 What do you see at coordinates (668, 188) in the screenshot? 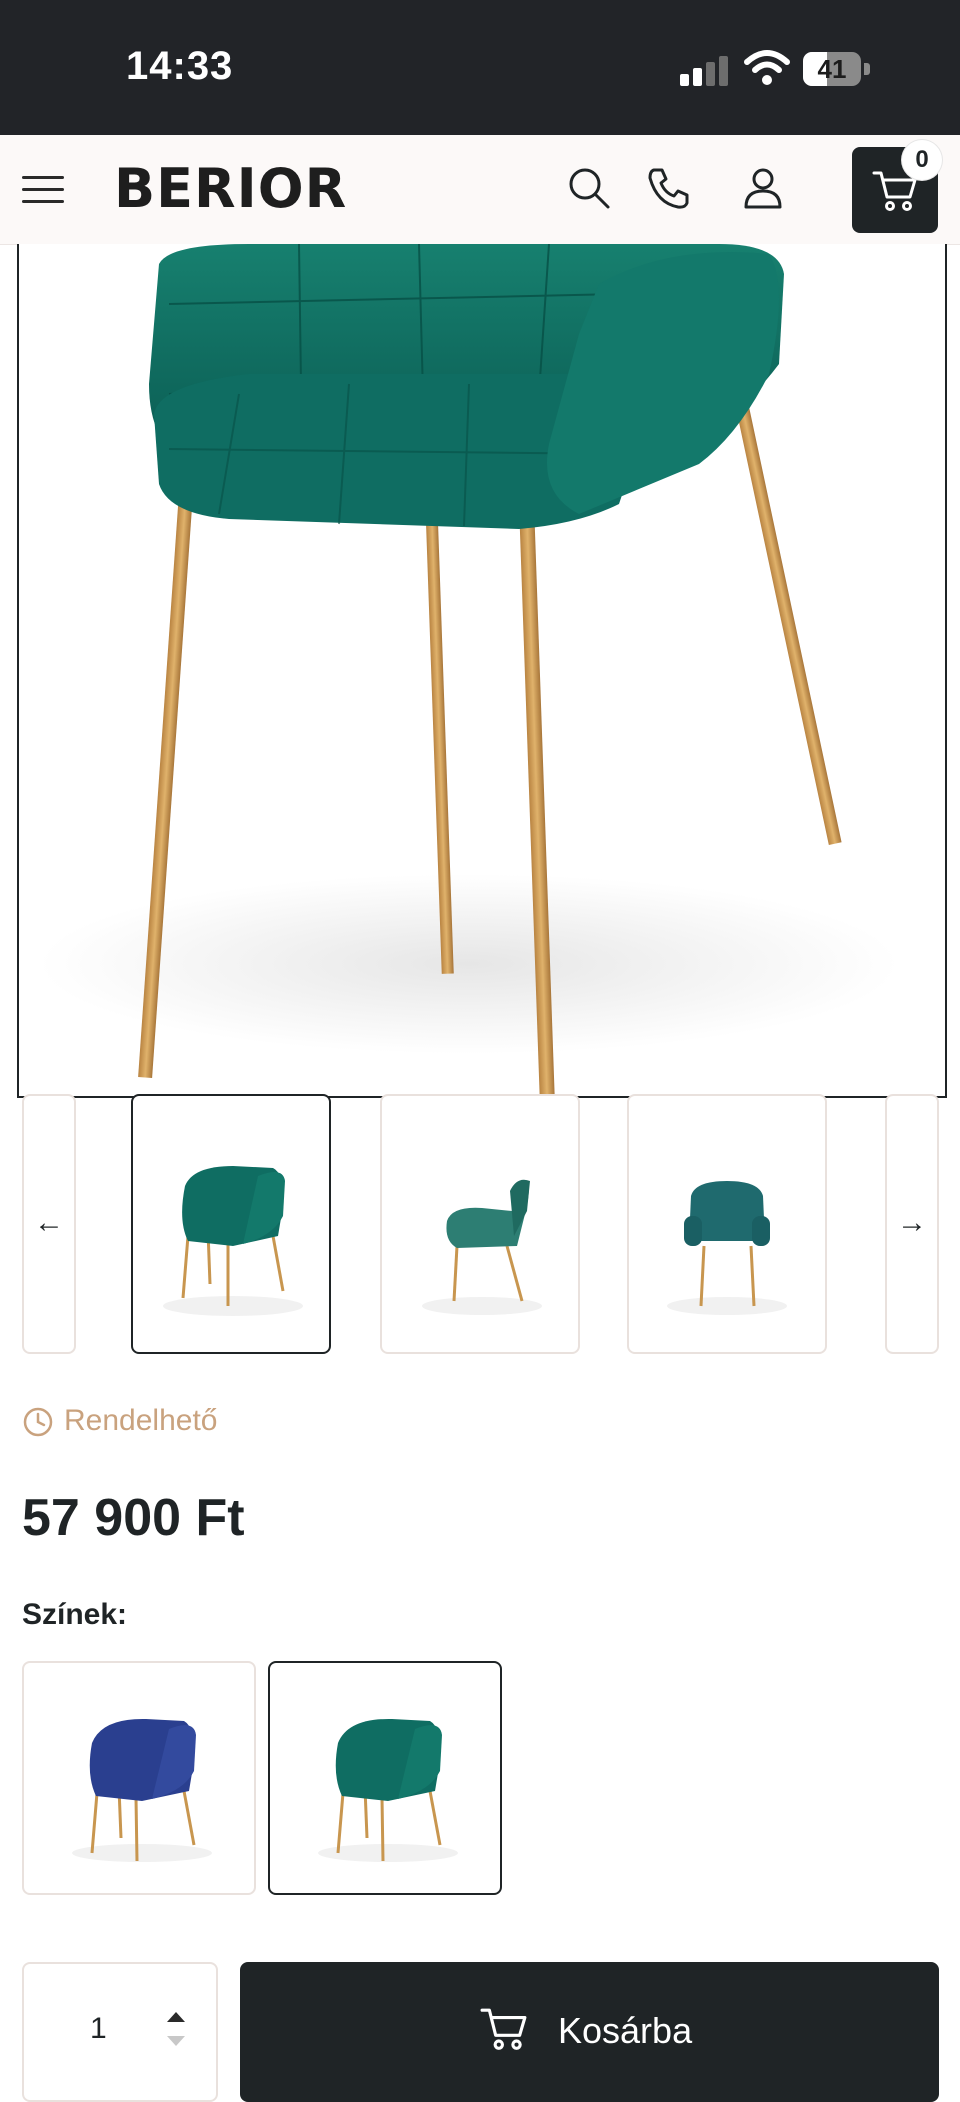
I see `phone-icon` at bounding box center [668, 188].